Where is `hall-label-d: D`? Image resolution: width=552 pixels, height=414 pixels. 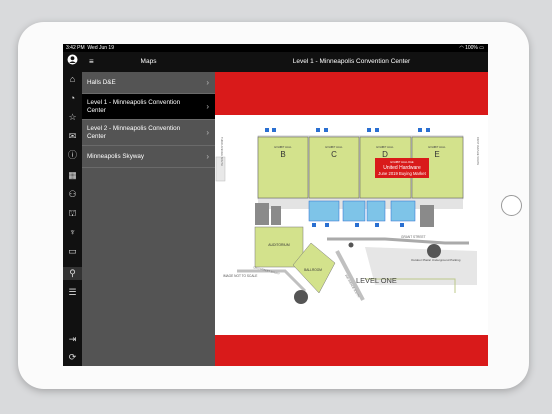 hall-label-d: D is located at coordinates (385, 154).